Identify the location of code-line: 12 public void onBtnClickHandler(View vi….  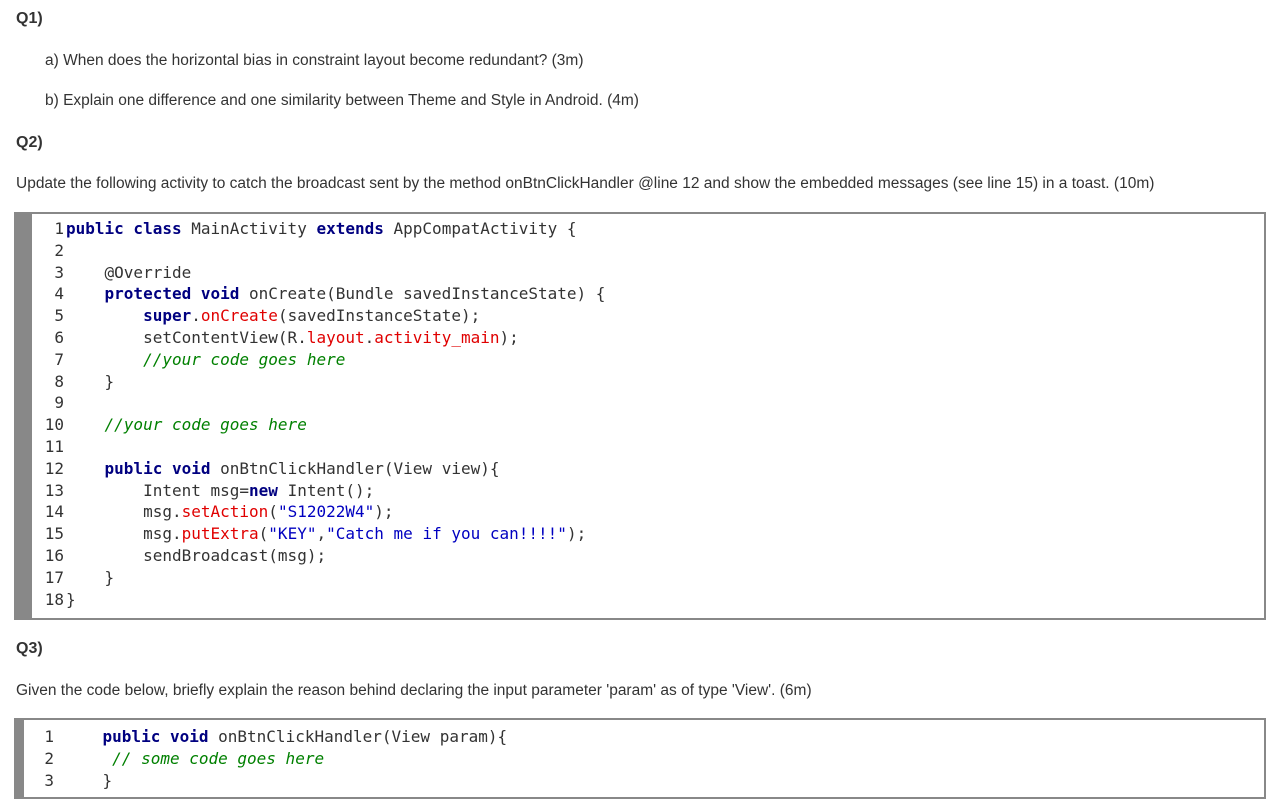
(258, 469).